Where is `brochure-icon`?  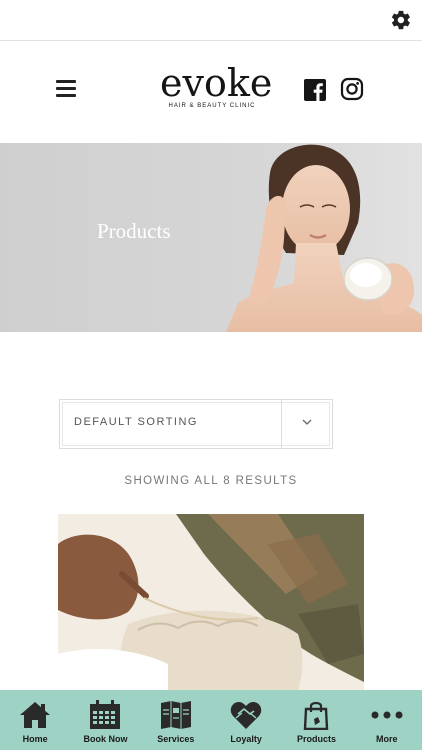 brochure-icon is located at coordinates (175, 715).